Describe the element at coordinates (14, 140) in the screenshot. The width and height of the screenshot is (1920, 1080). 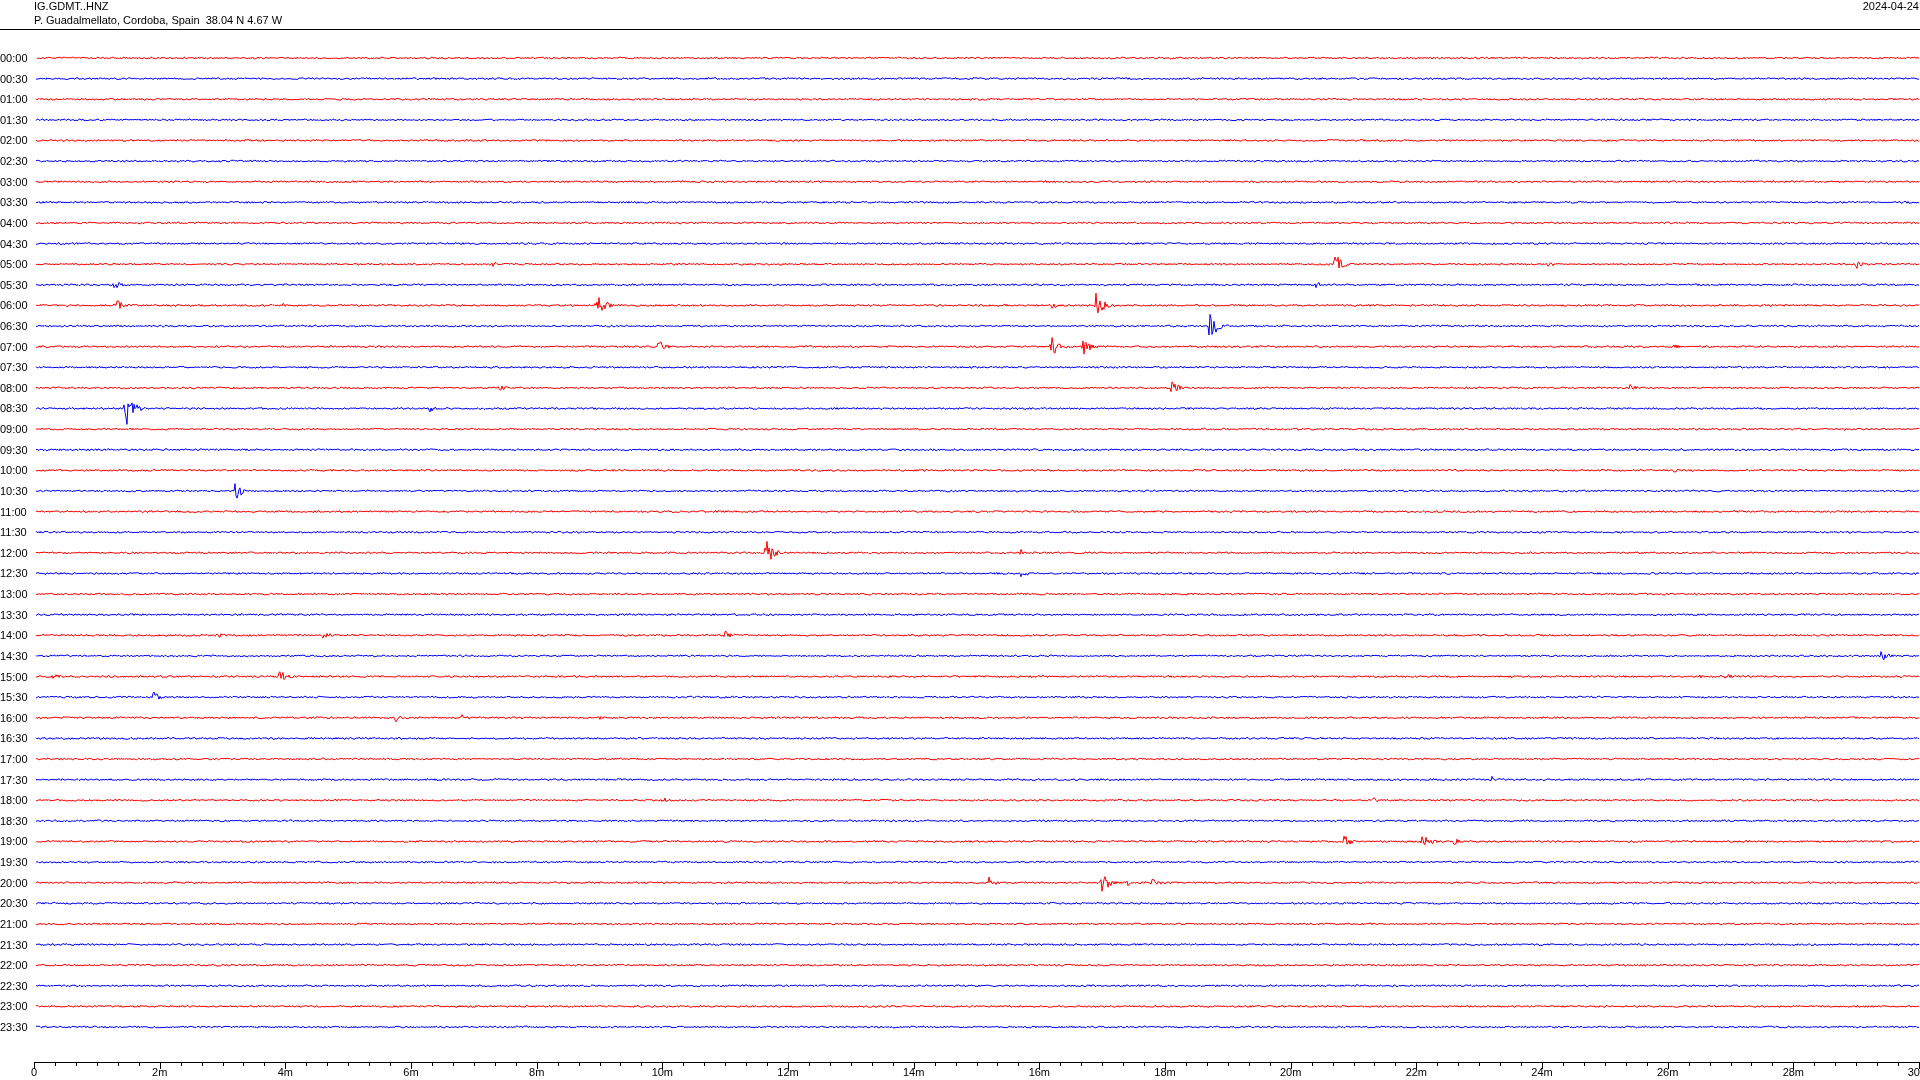
I see `time-label: 02:00` at that location.